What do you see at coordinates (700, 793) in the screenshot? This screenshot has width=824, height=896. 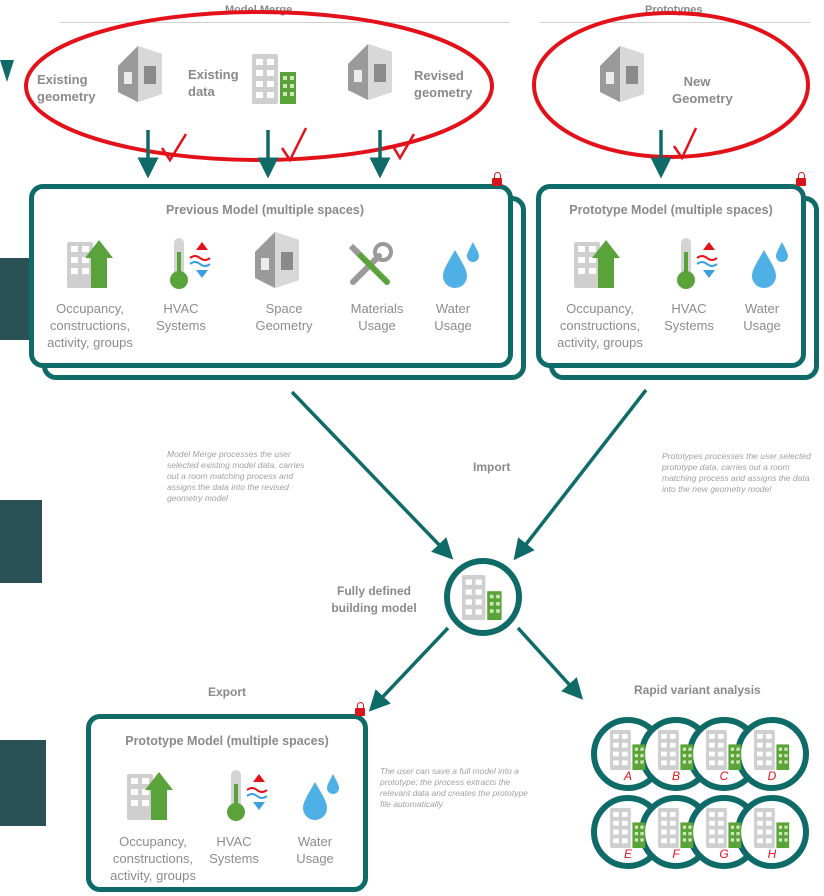 I see `variant-grid: A B C D E F G H` at bounding box center [700, 793].